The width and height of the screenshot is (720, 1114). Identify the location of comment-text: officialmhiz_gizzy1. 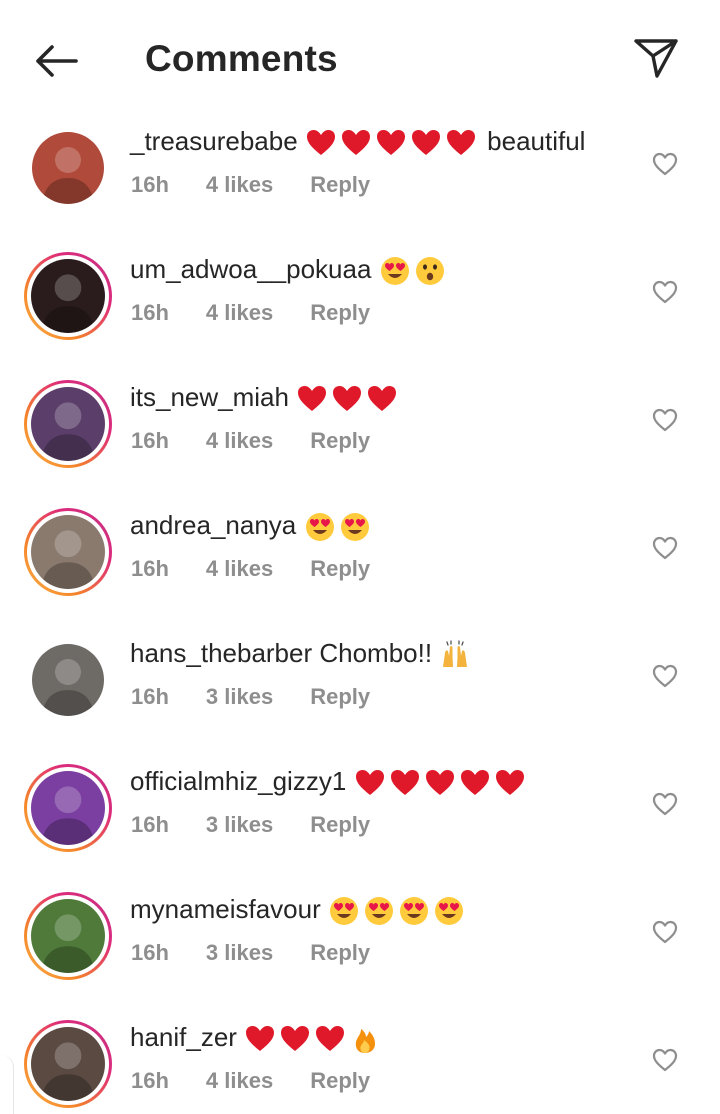
(329, 782).